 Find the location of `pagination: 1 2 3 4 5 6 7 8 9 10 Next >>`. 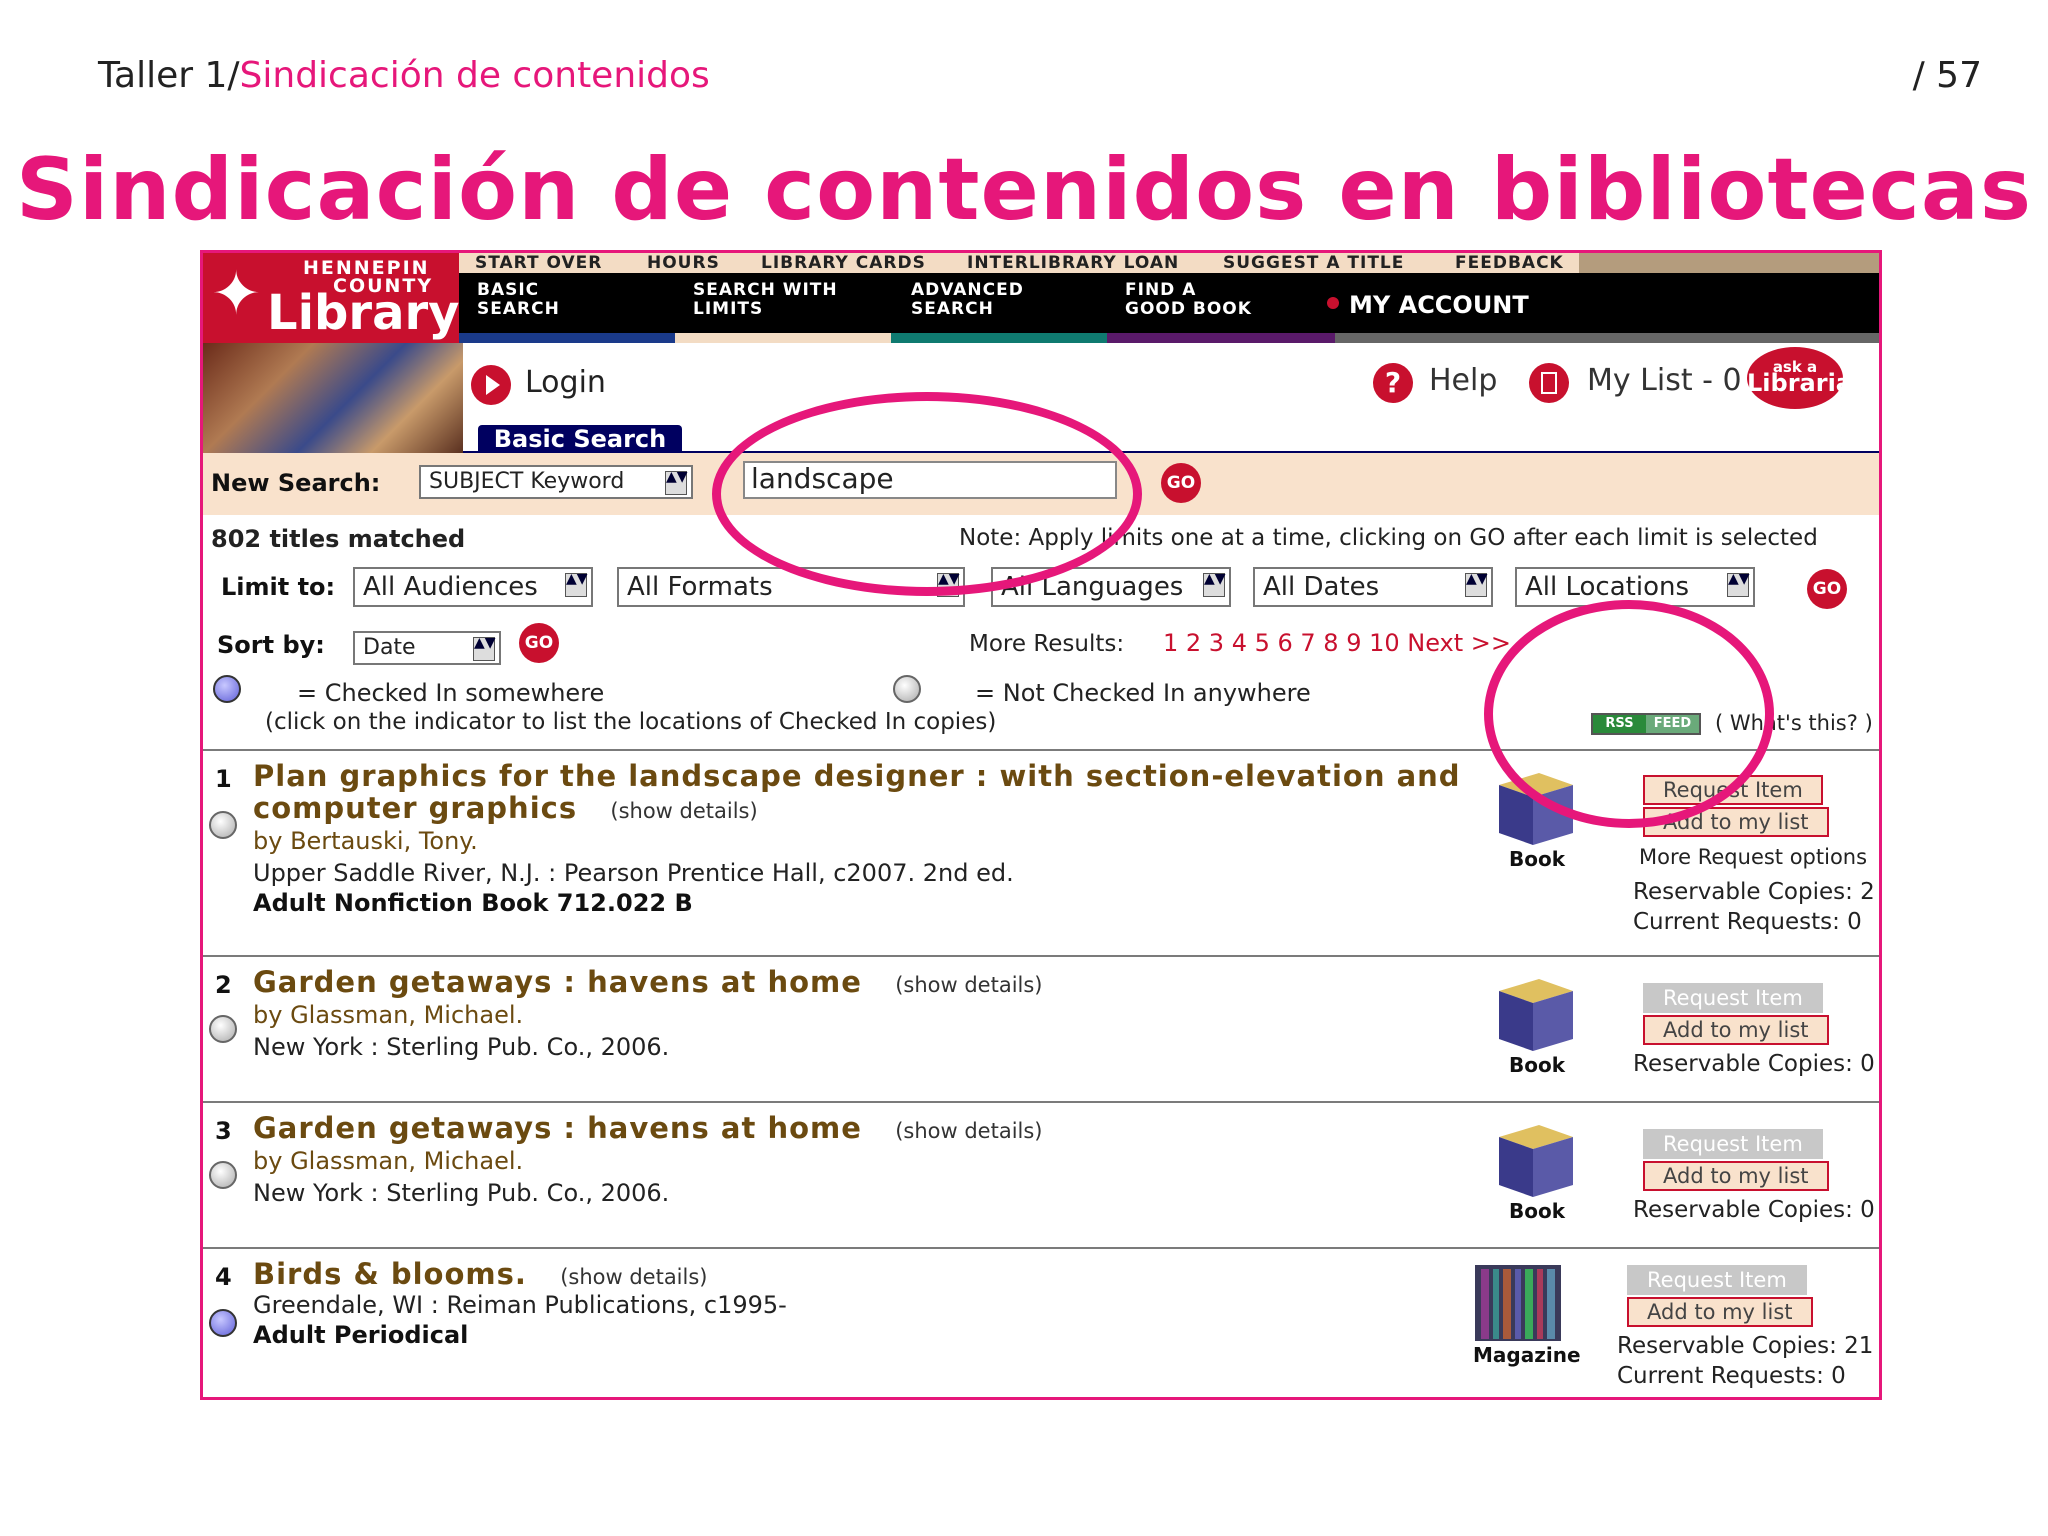

pagination: 1 2 3 4 5 6 7 8 9 10 Next >> is located at coordinates (1337, 643).